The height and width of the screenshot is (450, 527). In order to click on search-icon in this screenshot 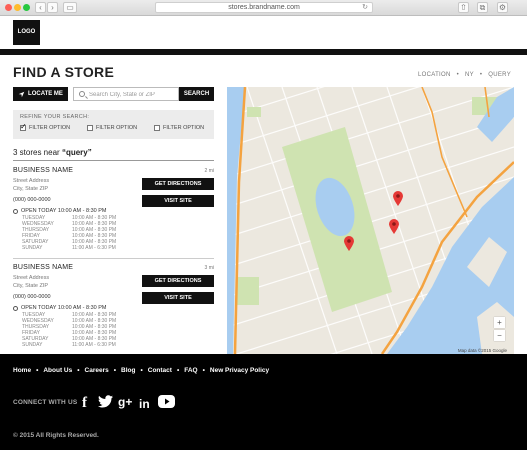, I will do `click(82, 94)`.